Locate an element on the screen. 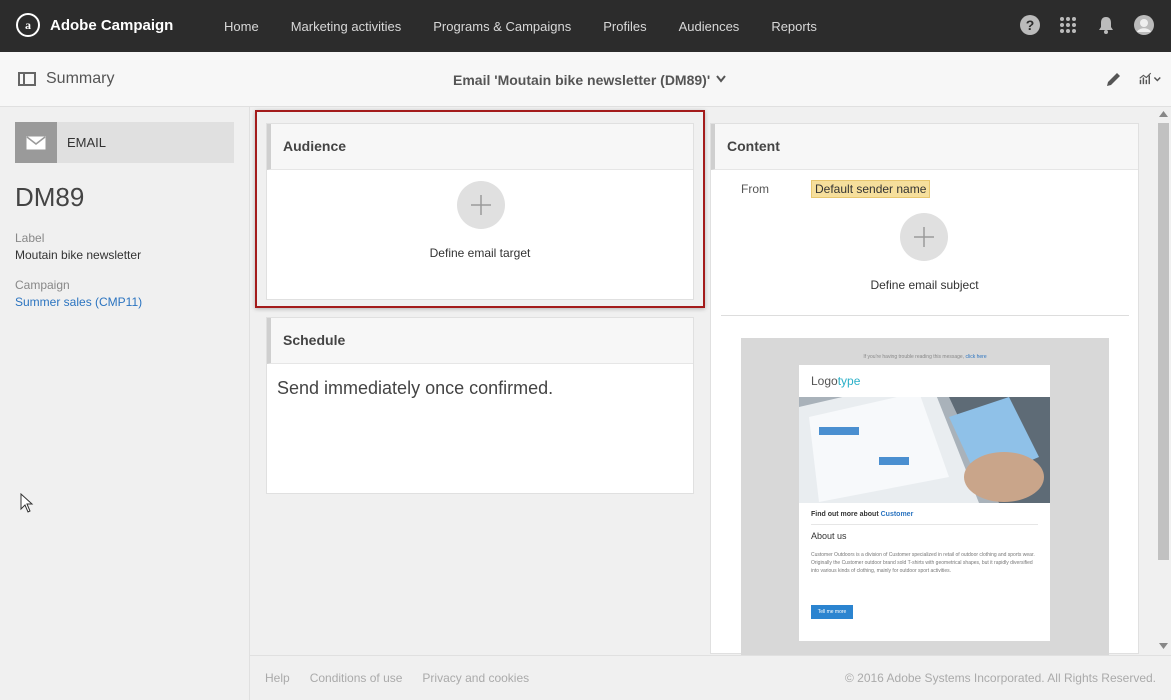 The height and width of the screenshot is (700, 1171). user-avatar-icon is located at coordinates (1144, 25).